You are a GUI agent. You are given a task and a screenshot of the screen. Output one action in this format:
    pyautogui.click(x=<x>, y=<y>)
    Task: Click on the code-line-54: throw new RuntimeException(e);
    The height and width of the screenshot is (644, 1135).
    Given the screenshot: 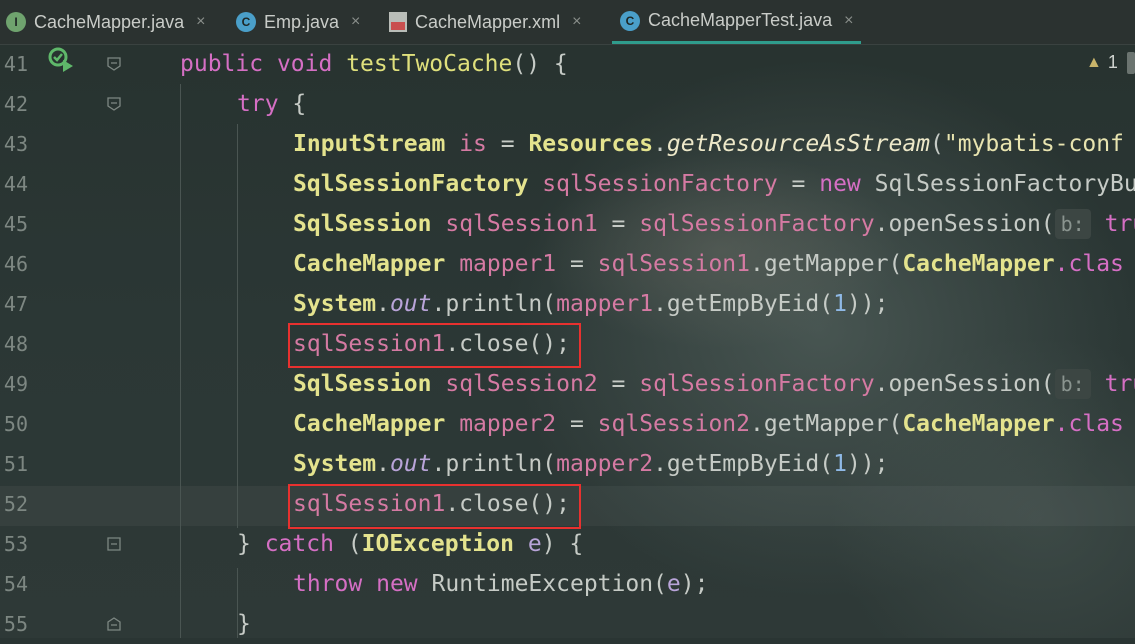 What is the action you would take?
    pyautogui.click(x=500, y=584)
    